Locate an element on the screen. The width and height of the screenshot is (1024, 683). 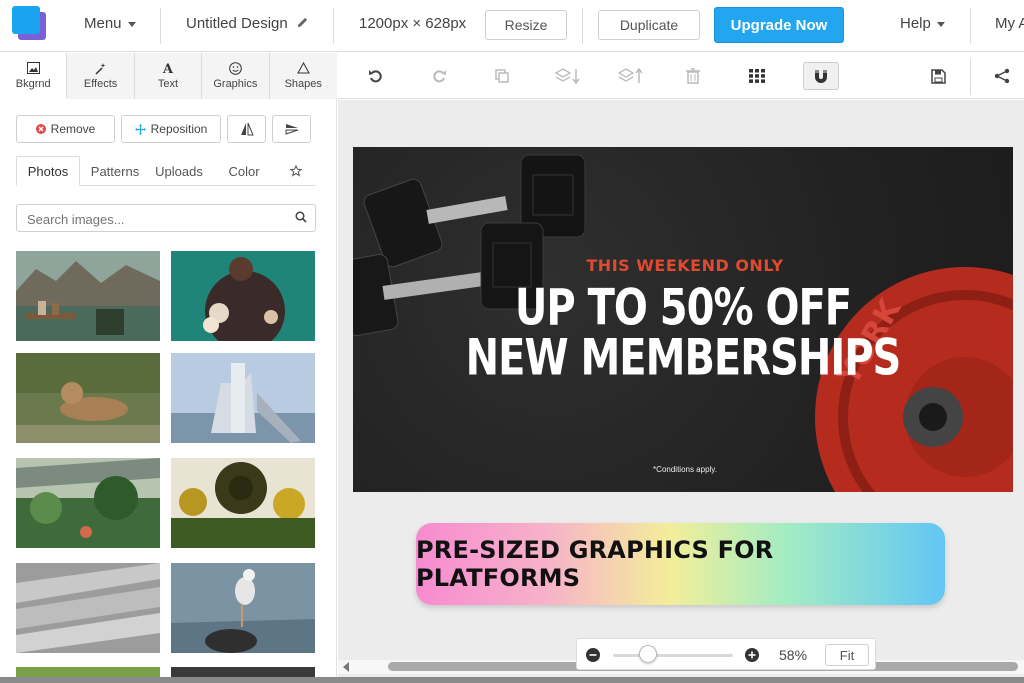
tab-effects: Effects is located at coordinates (101, 76).